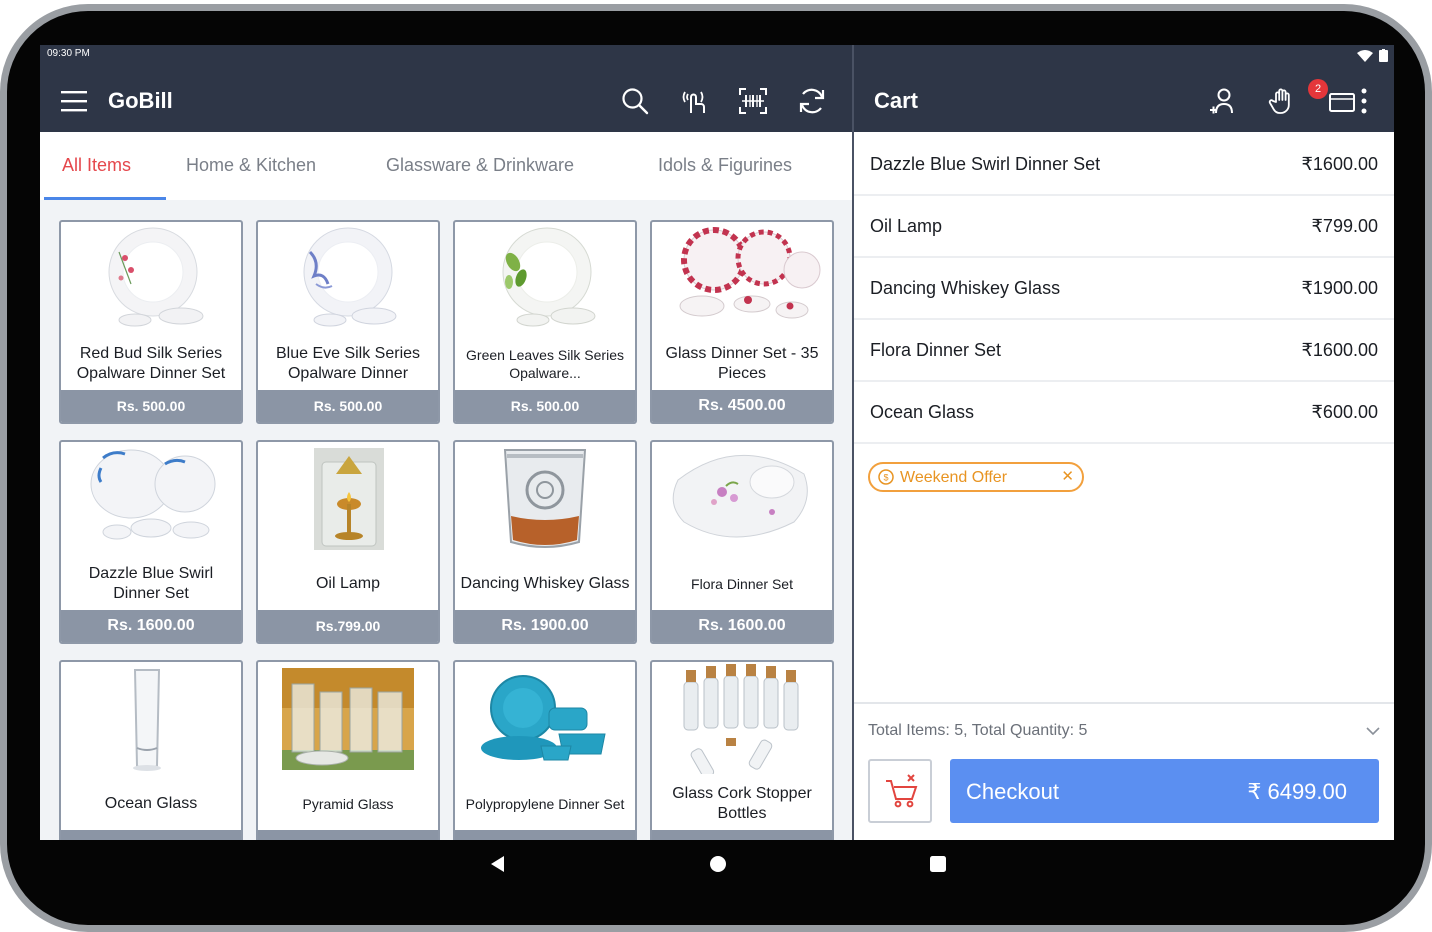 This screenshot has width=1432, height=932. I want to click on tab-glassware-drinkware: Glassware & Drinkware, so click(480, 165).